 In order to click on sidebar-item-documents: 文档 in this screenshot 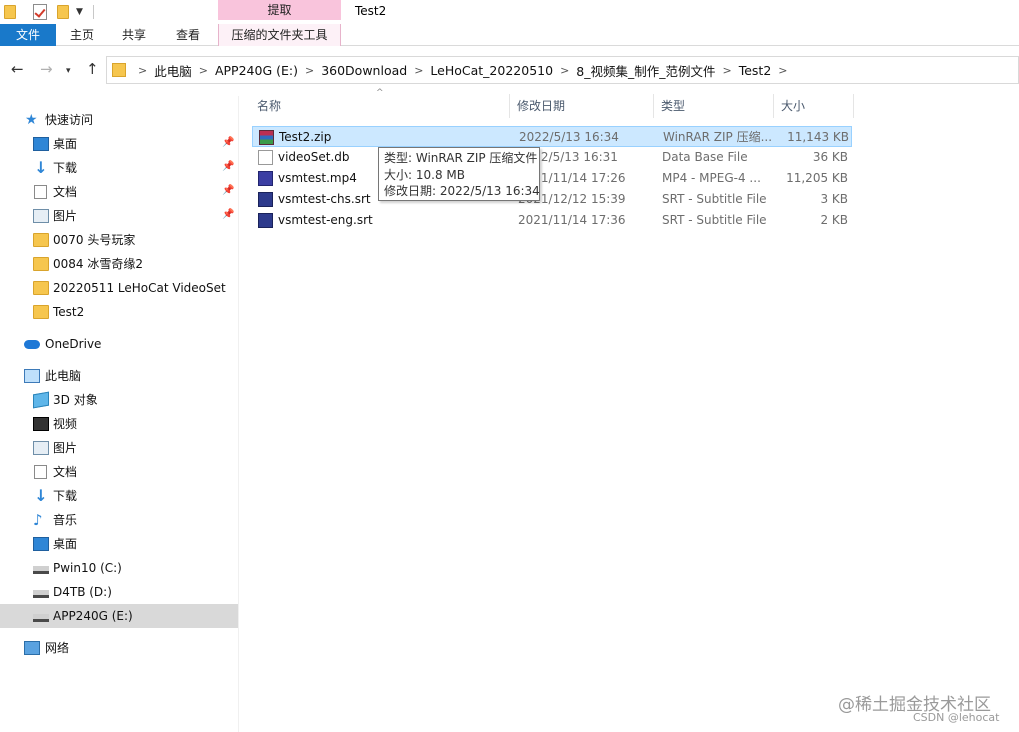, I will do `click(119, 472)`.